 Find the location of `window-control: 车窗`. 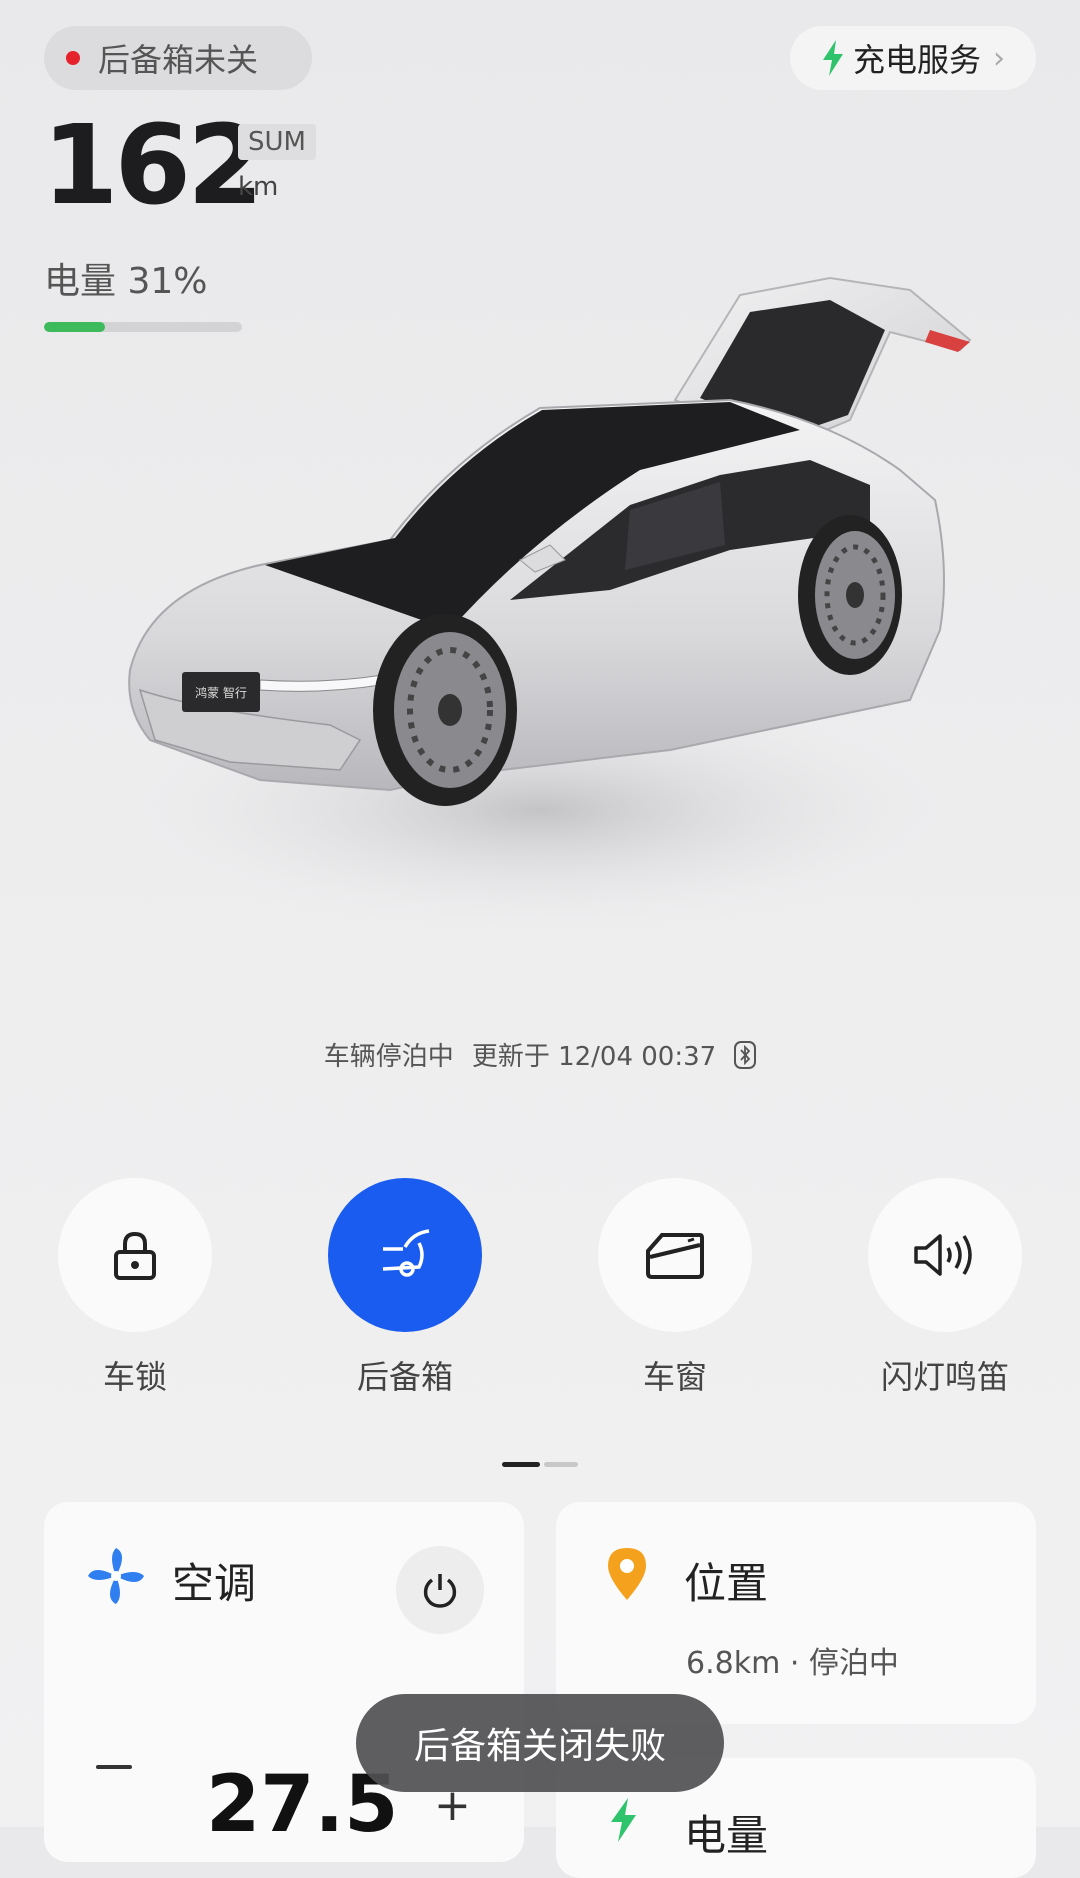

window-control: 车窗 is located at coordinates (675, 1288).